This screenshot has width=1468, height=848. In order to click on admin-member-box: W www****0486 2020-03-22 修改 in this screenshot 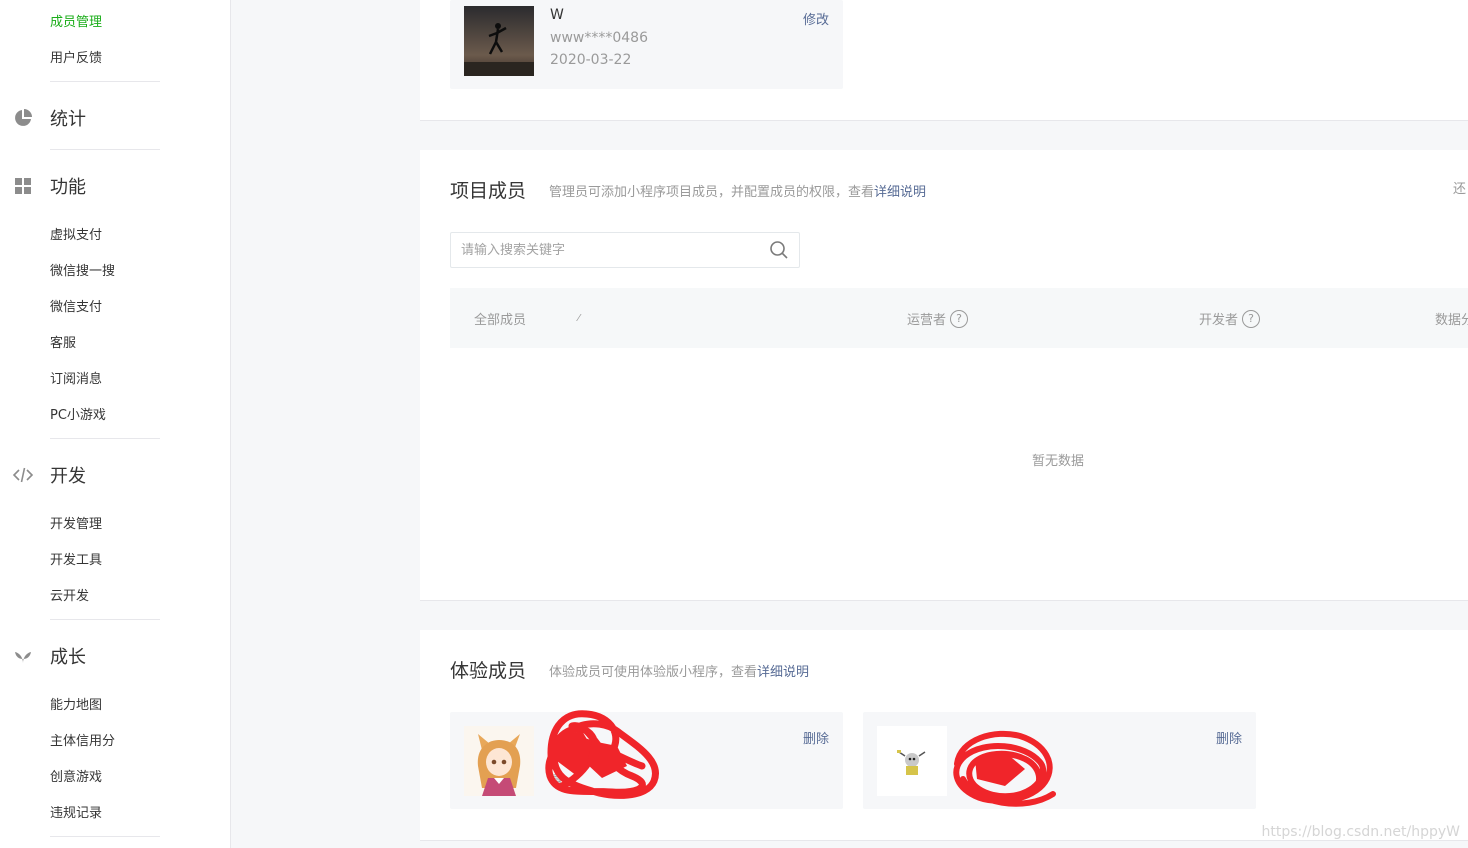, I will do `click(646, 44)`.